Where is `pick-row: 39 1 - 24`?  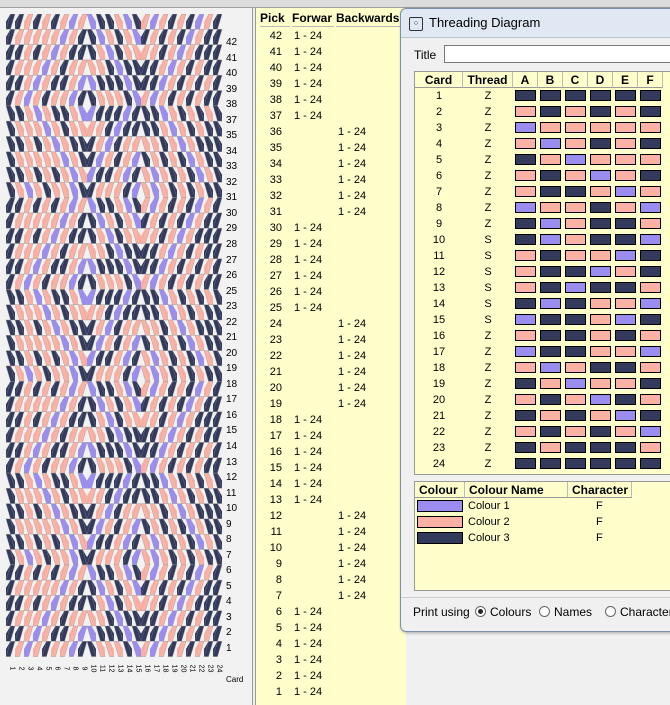
pick-row: 39 1 - 24 is located at coordinates (331, 84).